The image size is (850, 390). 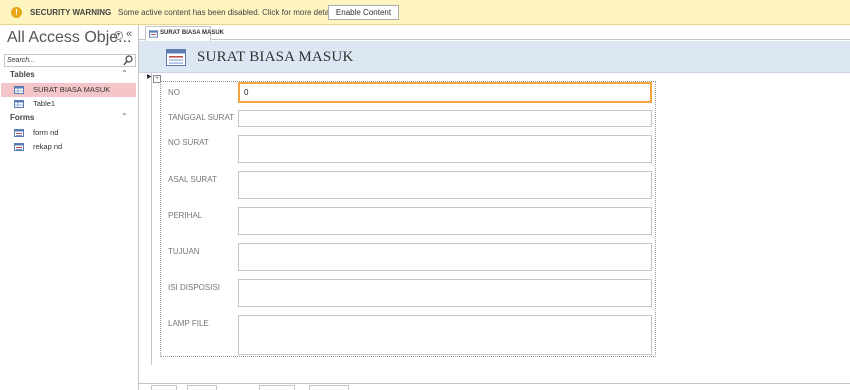 I want to click on tab-label: SURAT BIASA MASUK, so click(x=192, y=33).